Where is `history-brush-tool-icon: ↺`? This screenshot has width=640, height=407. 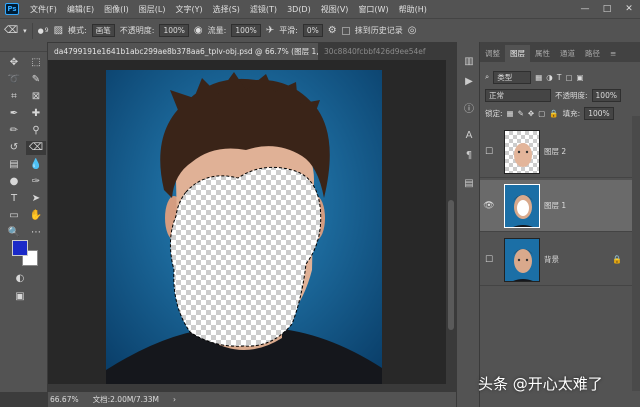 history-brush-tool-icon: ↺ is located at coordinates (14, 148).